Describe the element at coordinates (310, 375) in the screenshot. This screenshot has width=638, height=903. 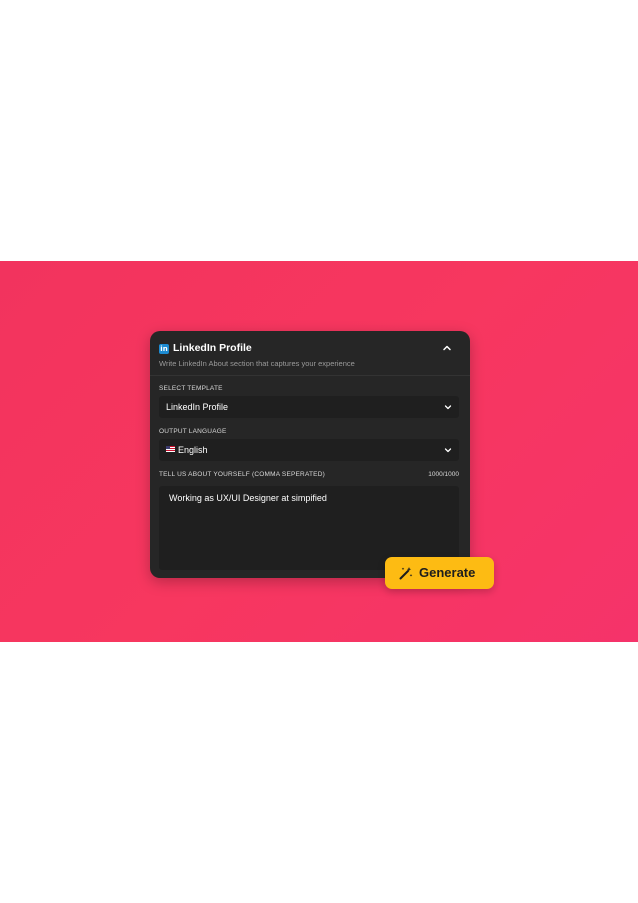
I see `header-divider` at that location.